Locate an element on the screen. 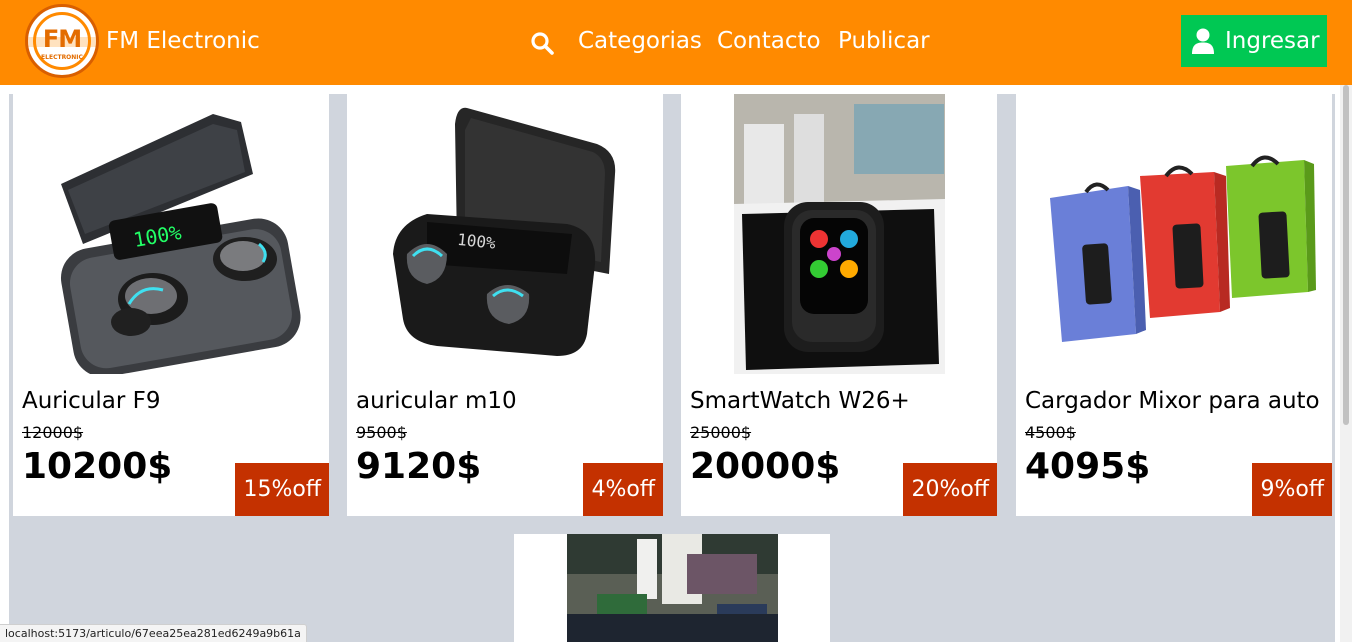  discount-badge: 9%off is located at coordinates (1292, 489).